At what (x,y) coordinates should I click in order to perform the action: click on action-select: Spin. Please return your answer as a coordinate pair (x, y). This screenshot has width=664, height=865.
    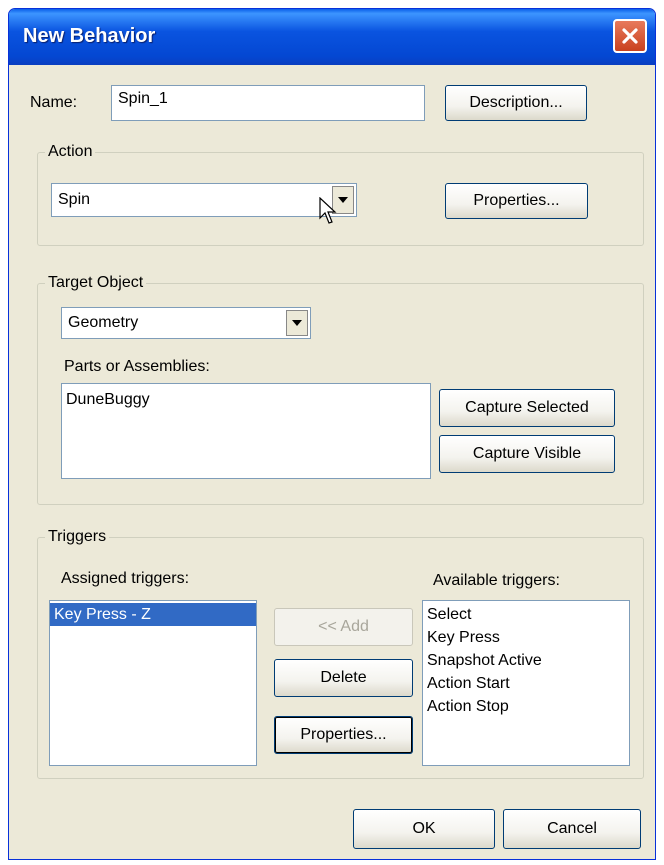
    Looking at the image, I should click on (204, 200).